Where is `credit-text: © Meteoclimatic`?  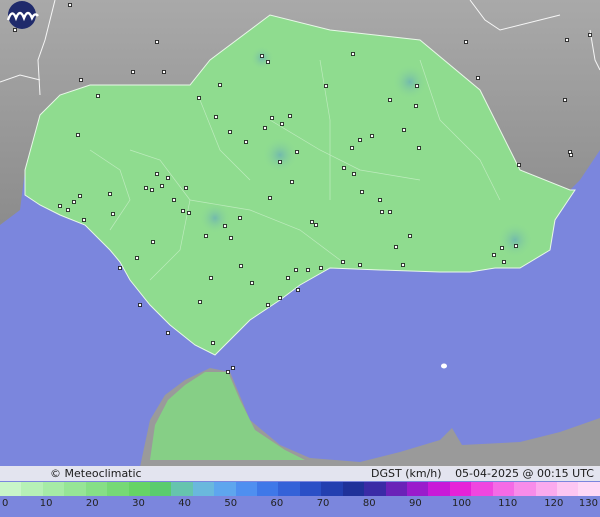 credit-text: © Meteoclimatic is located at coordinates (96, 473).